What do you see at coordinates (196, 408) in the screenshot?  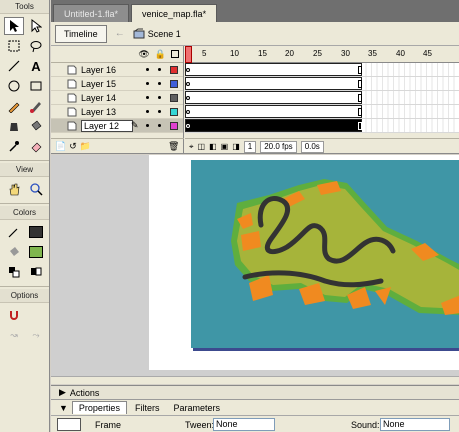 I see `tab-parameters: Parameters` at bounding box center [196, 408].